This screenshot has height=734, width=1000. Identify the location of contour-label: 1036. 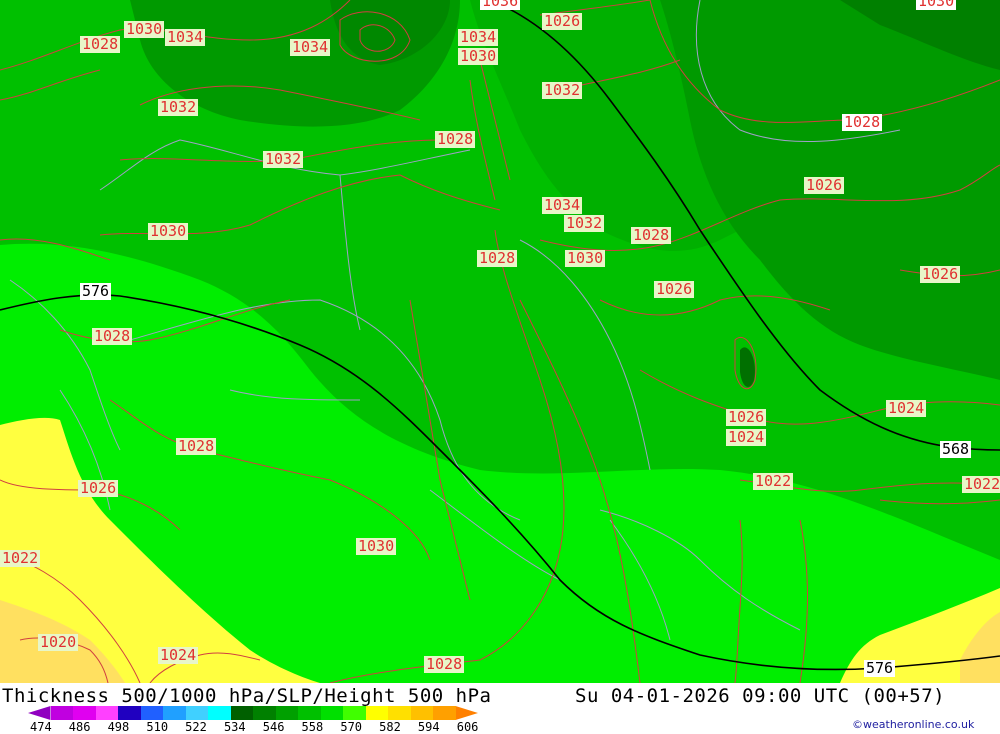
(500, 5).